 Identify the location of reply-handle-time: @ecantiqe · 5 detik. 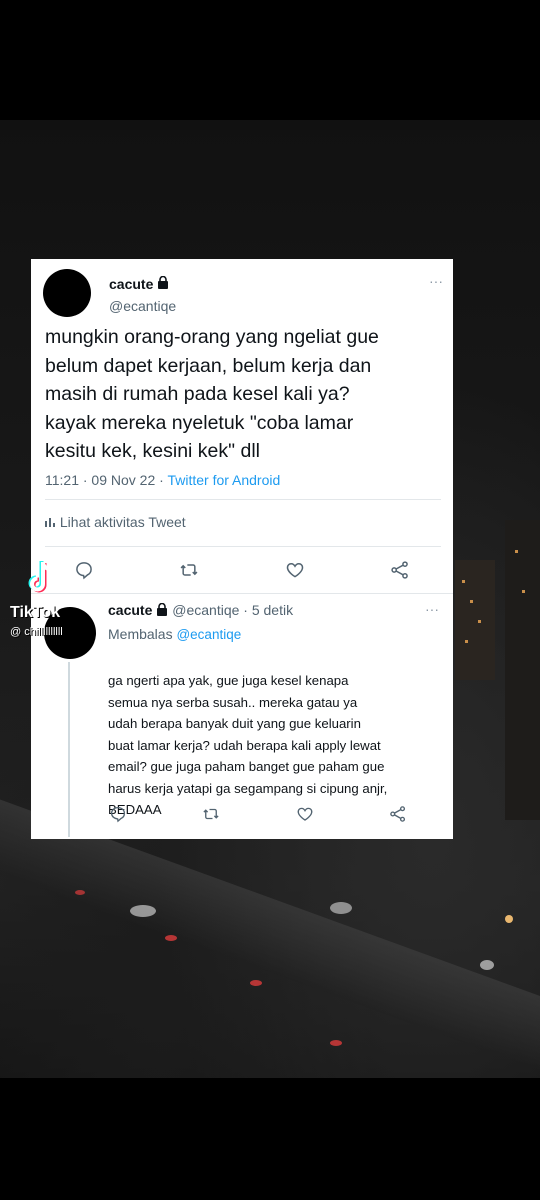
(233, 610).